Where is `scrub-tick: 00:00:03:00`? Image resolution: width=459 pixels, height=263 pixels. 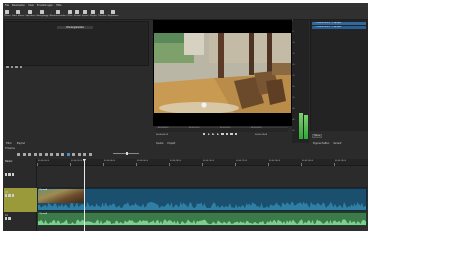
scrub-tick: 00:00:03:00 is located at coordinates (256, 128).